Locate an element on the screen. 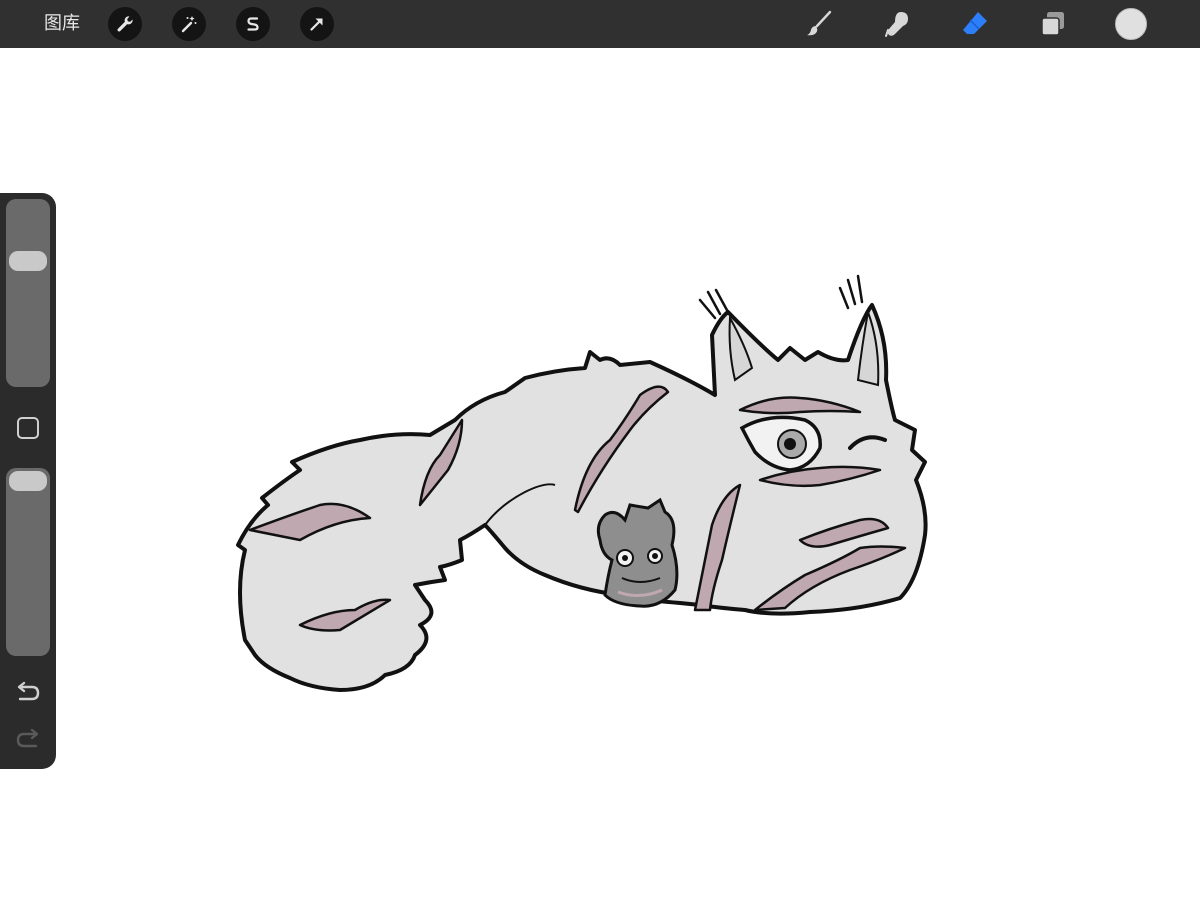  eraser-icon is located at coordinates (975, 23).